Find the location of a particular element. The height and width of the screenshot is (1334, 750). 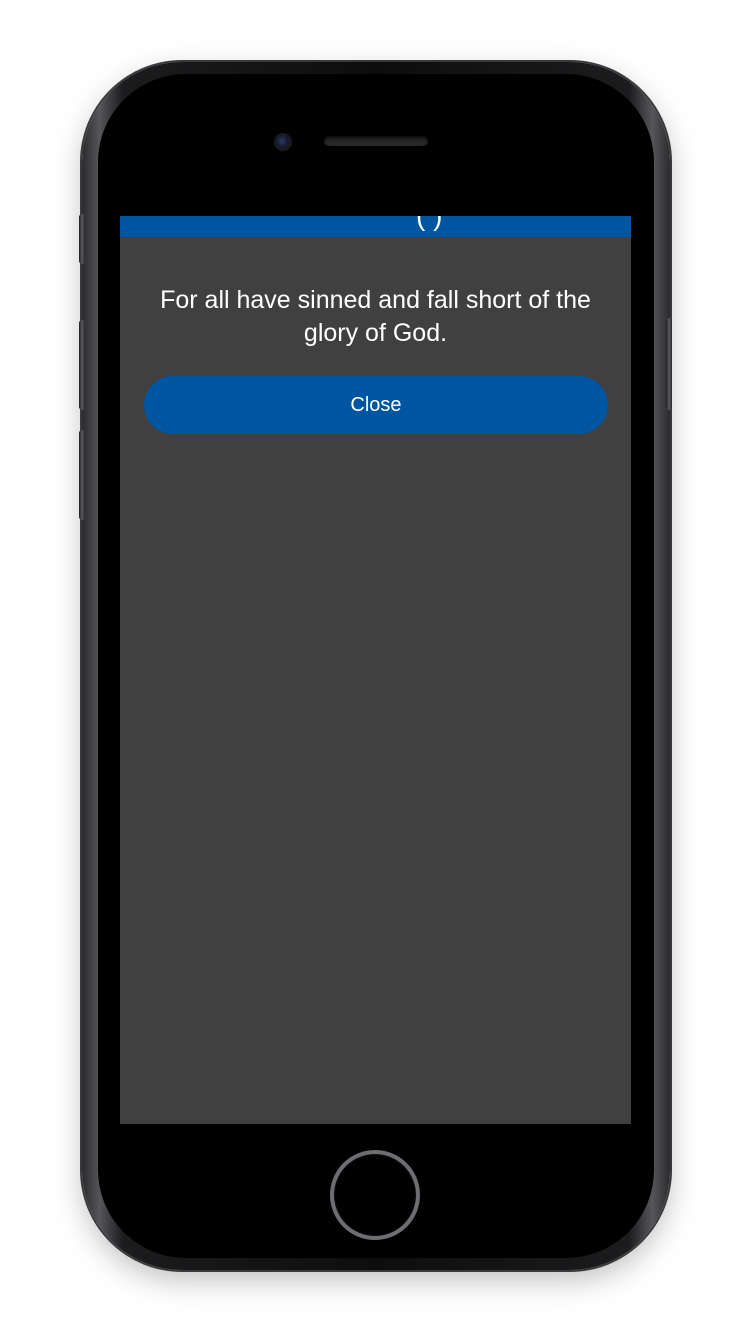

home-button is located at coordinates (375, 1195).